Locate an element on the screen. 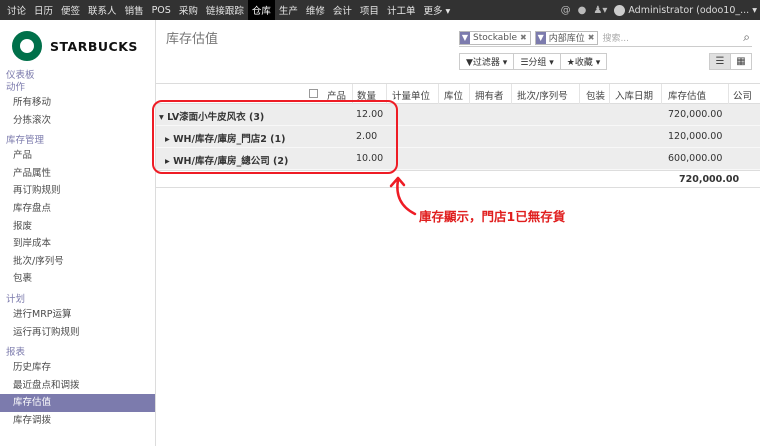  sidebar-item-run-reordering: 运行再订购规则 is located at coordinates (77, 333).